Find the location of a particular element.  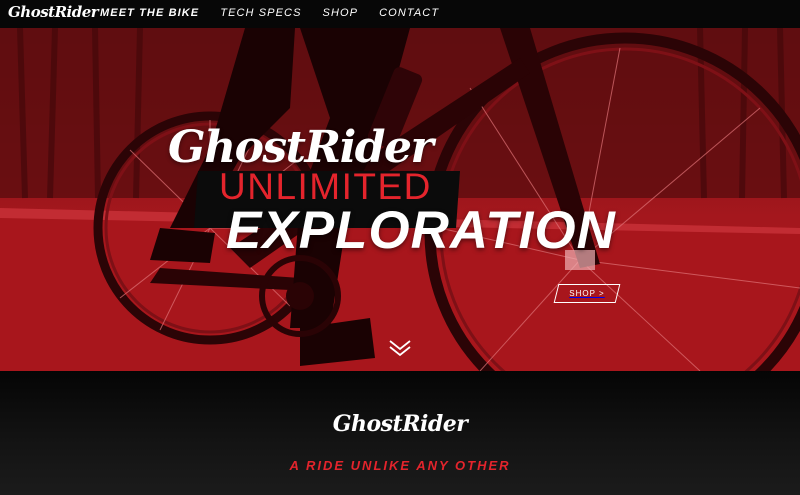

hero-logo: GhostRider is located at coordinates (301, 147).